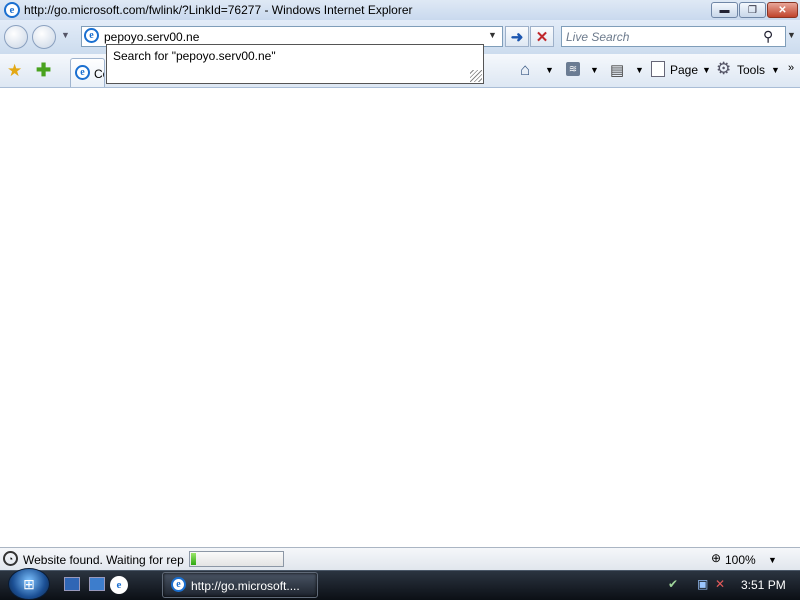 Image resolution: width=800 pixels, height=600 pixels. I want to click on tab-label: Co, so click(99, 74).